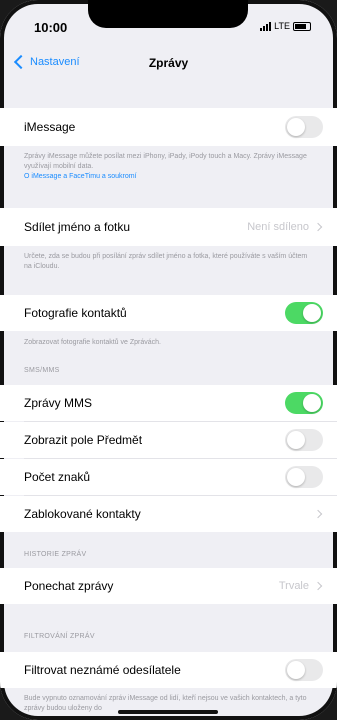 Image resolution: width=337 pixels, height=720 pixels. What do you see at coordinates (168, 127) in the screenshot?
I see `imessage-row: iMessage` at bounding box center [168, 127].